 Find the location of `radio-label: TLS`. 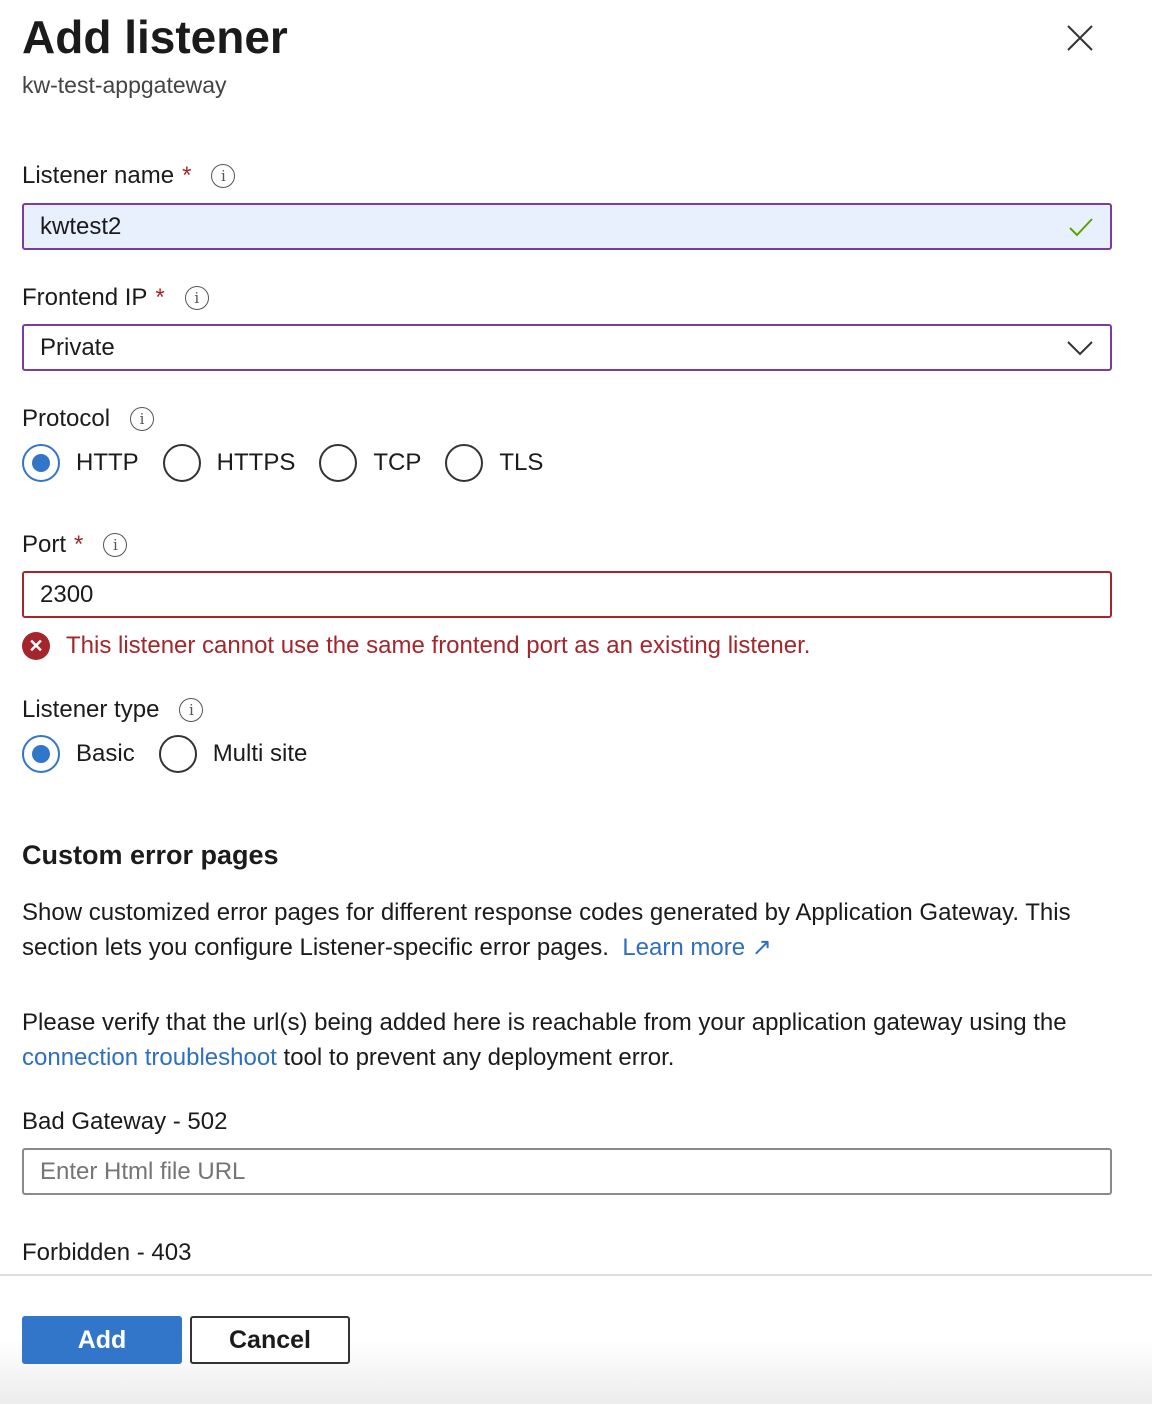

radio-label: TLS is located at coordinates (521, 462).